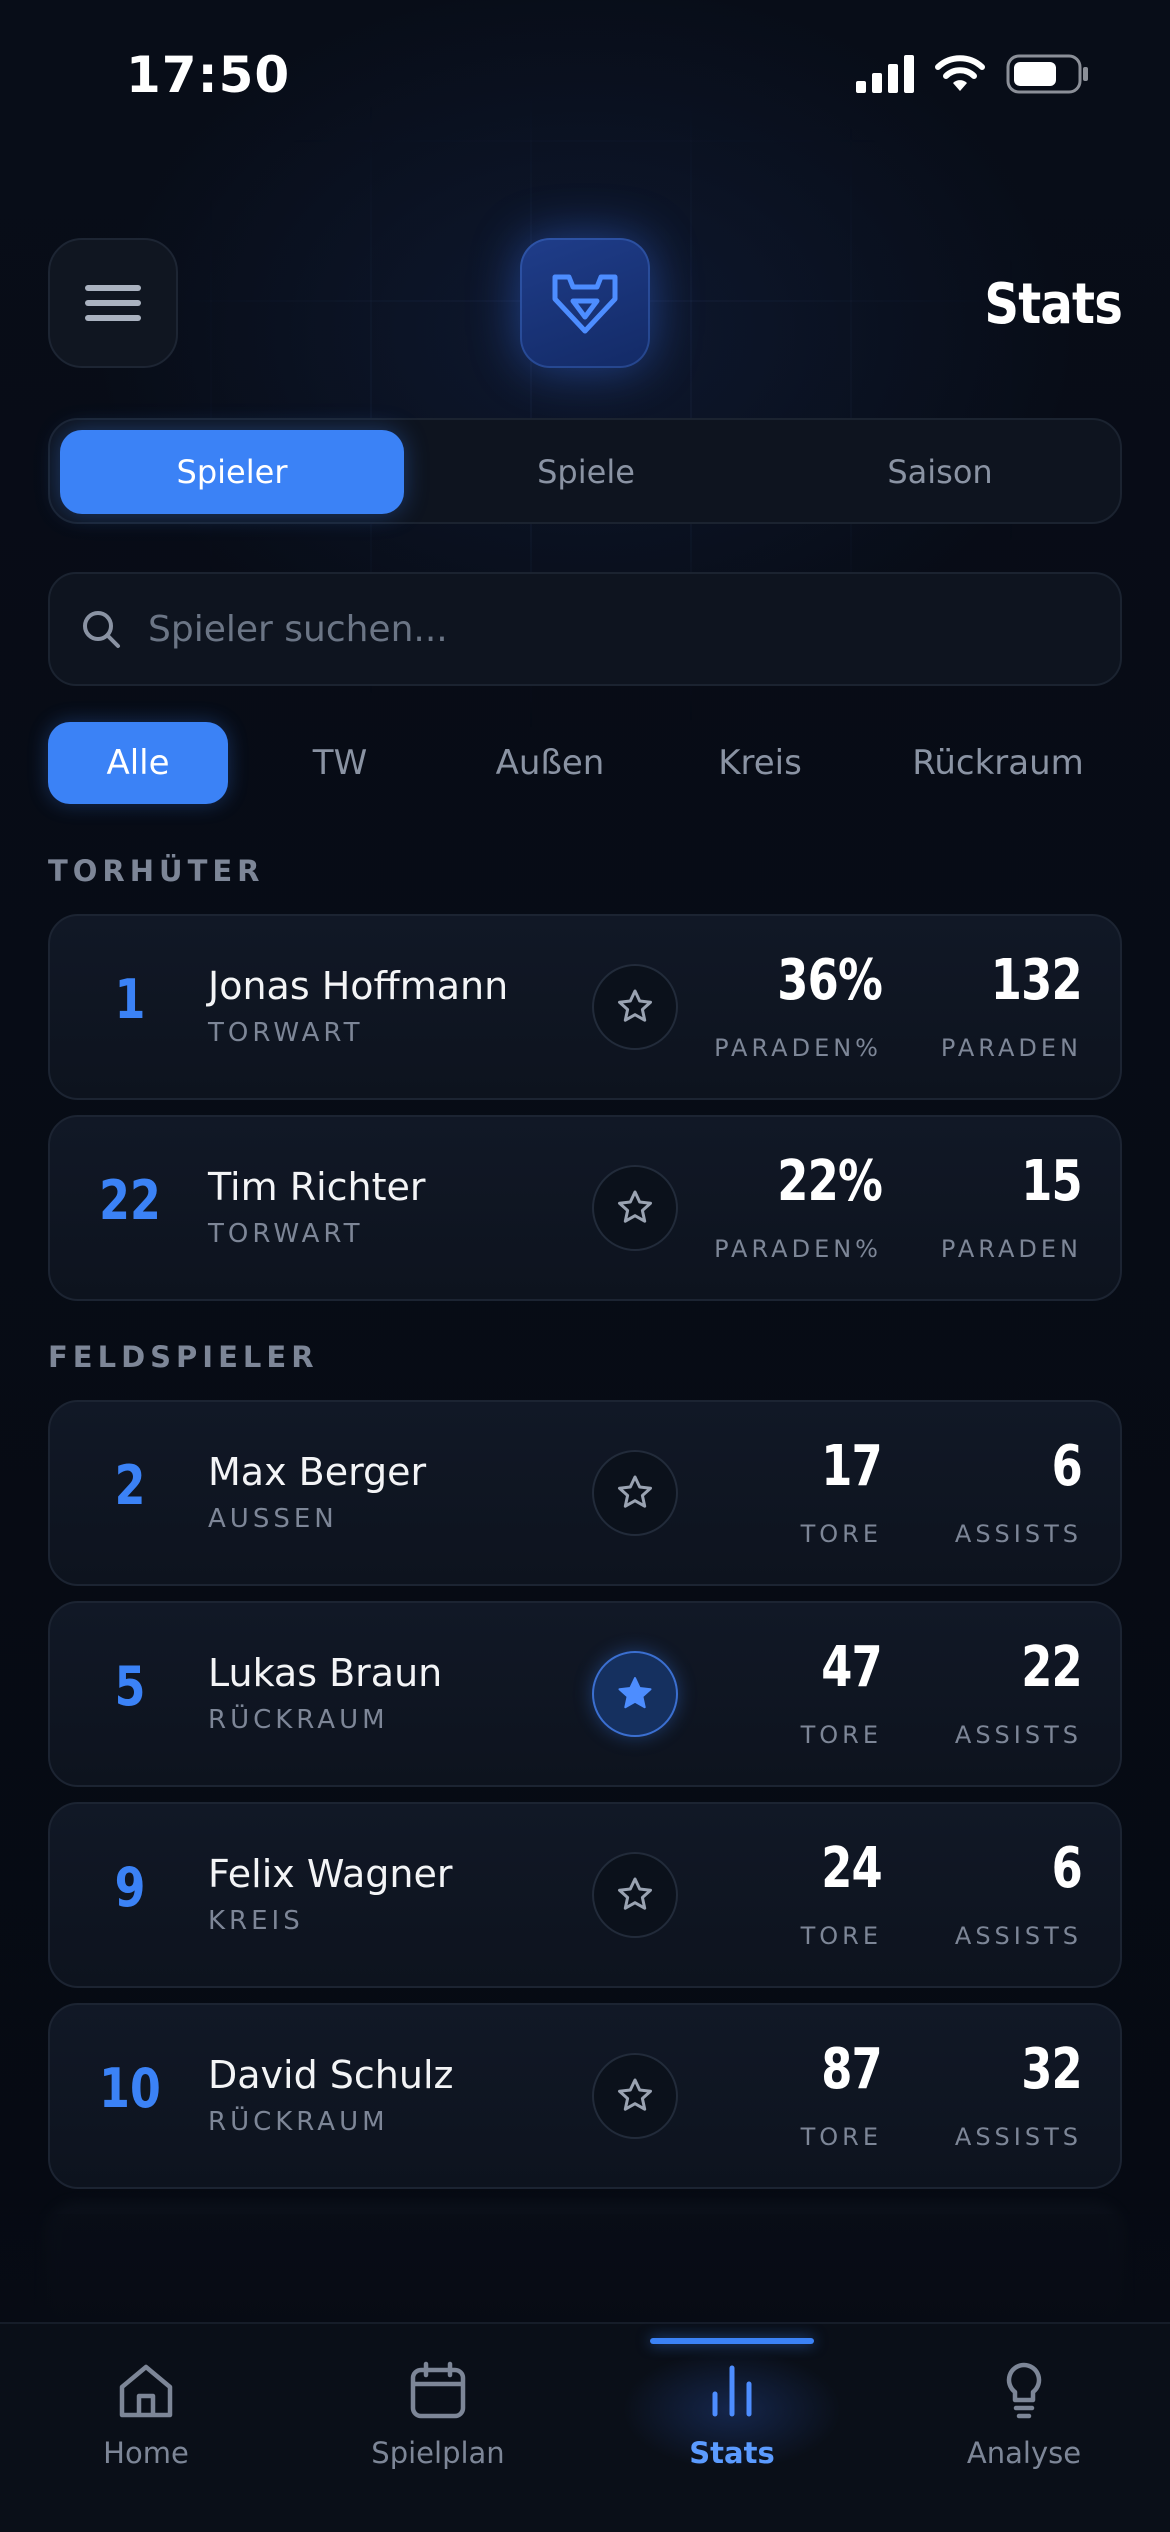 This screenshot has height=2532, width=1170. I want to click on stat-value-save-percent: 22%, so click(830, 1181).